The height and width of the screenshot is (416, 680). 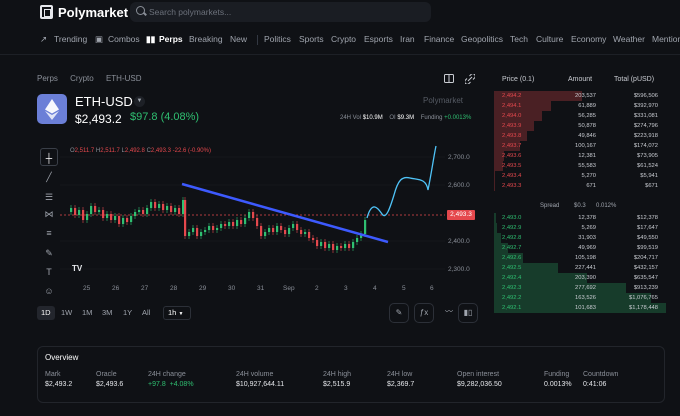 What do you see at coordinates (127, 313) in the screenshot?
I see `tf-1y: 1Y` at bounding box center [127, 313].